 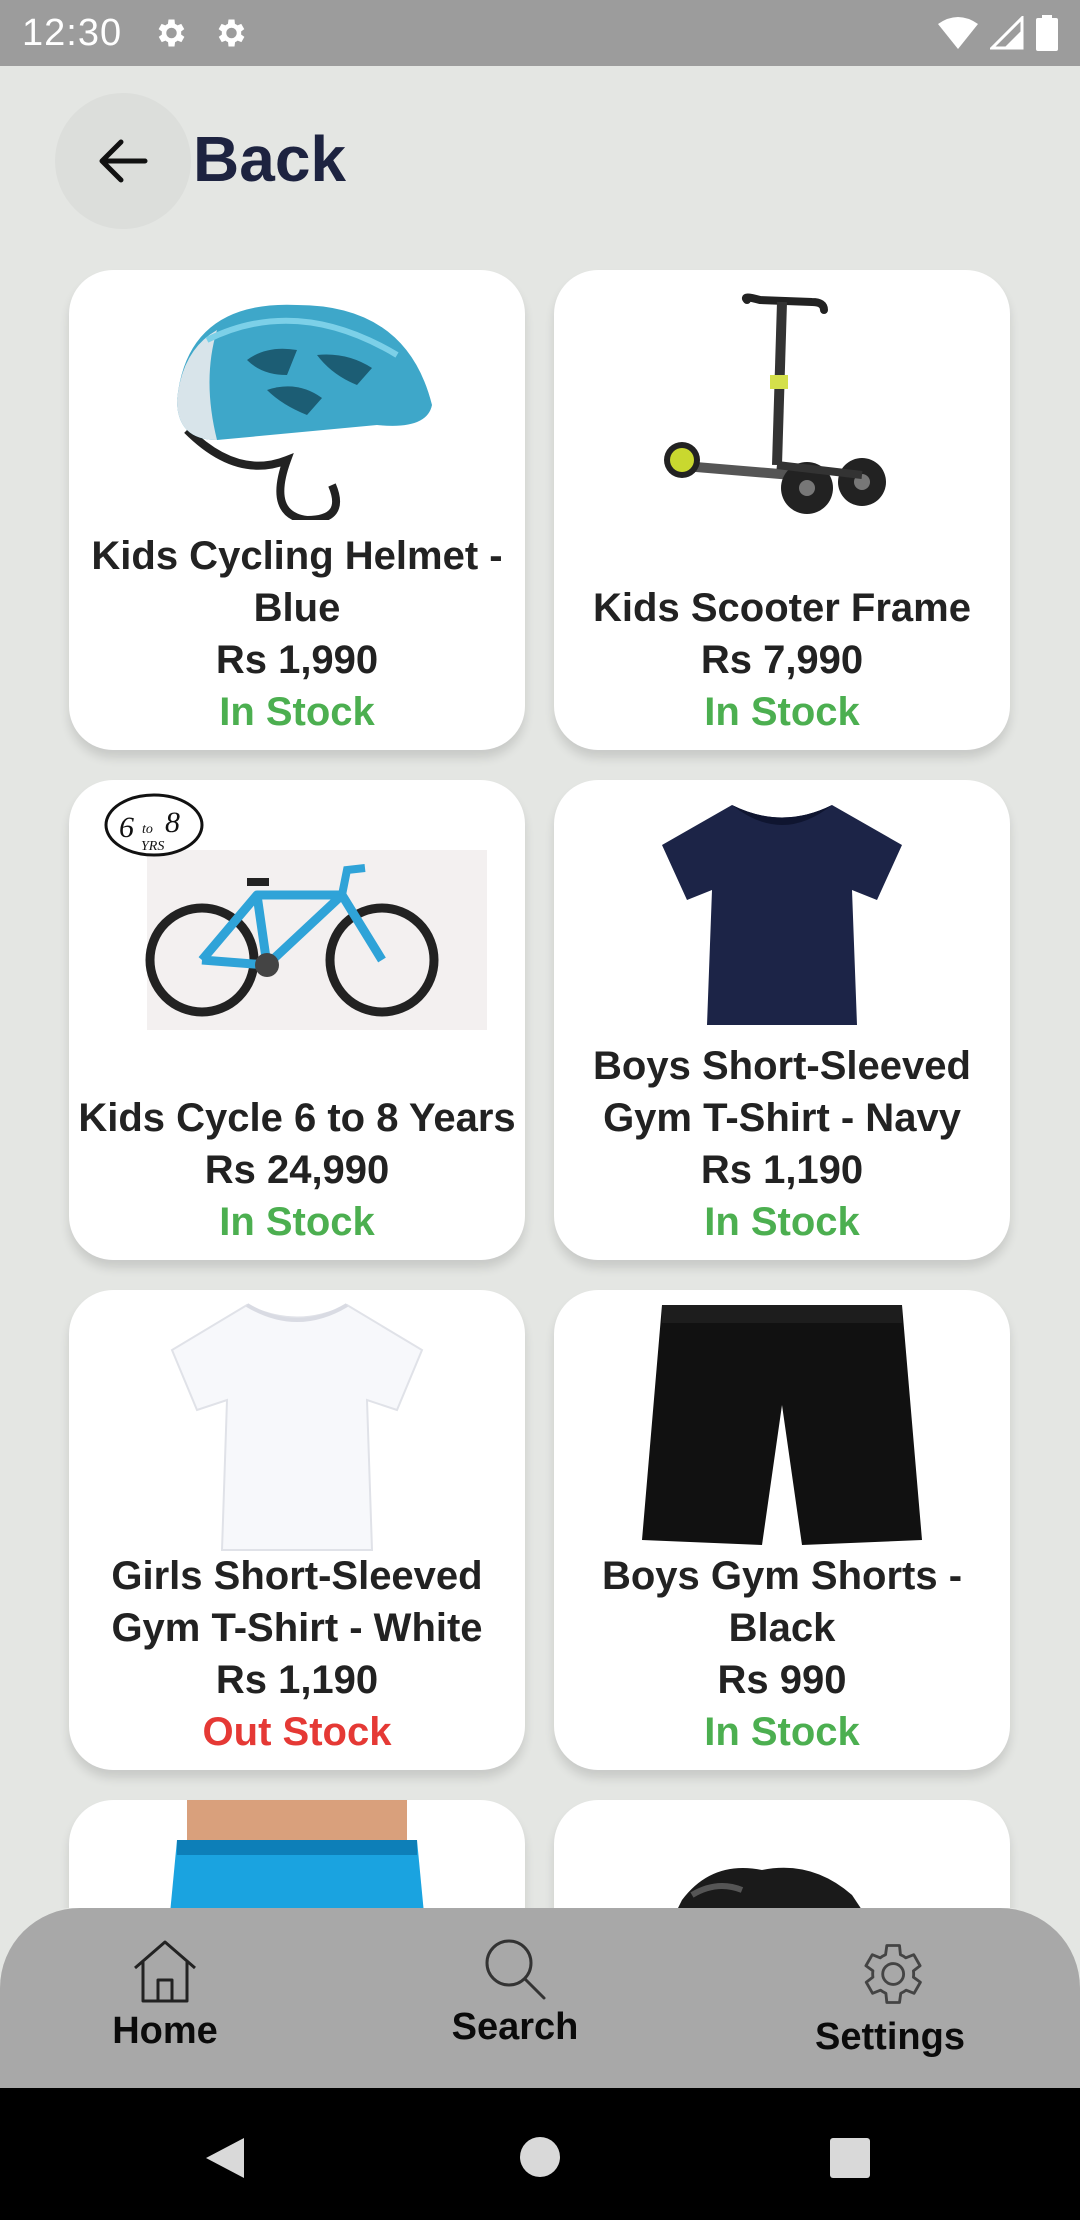 I want to click on status-right, so click(x=998, y=33).